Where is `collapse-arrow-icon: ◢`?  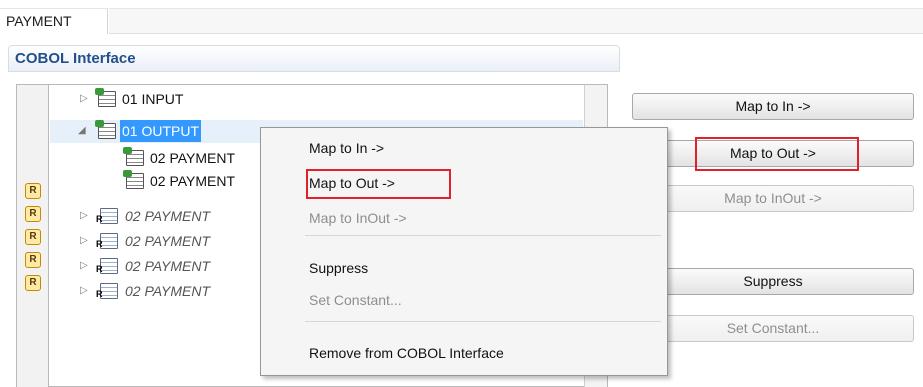
collapse-arrow-icon: ◢ is located at coordinates (82, 131).